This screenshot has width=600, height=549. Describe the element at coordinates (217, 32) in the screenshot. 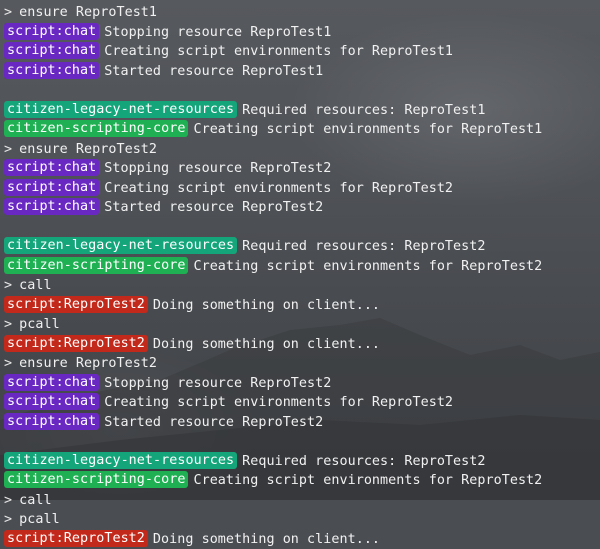

I see `log-message: Stopping resource ReproTest1` at that location.